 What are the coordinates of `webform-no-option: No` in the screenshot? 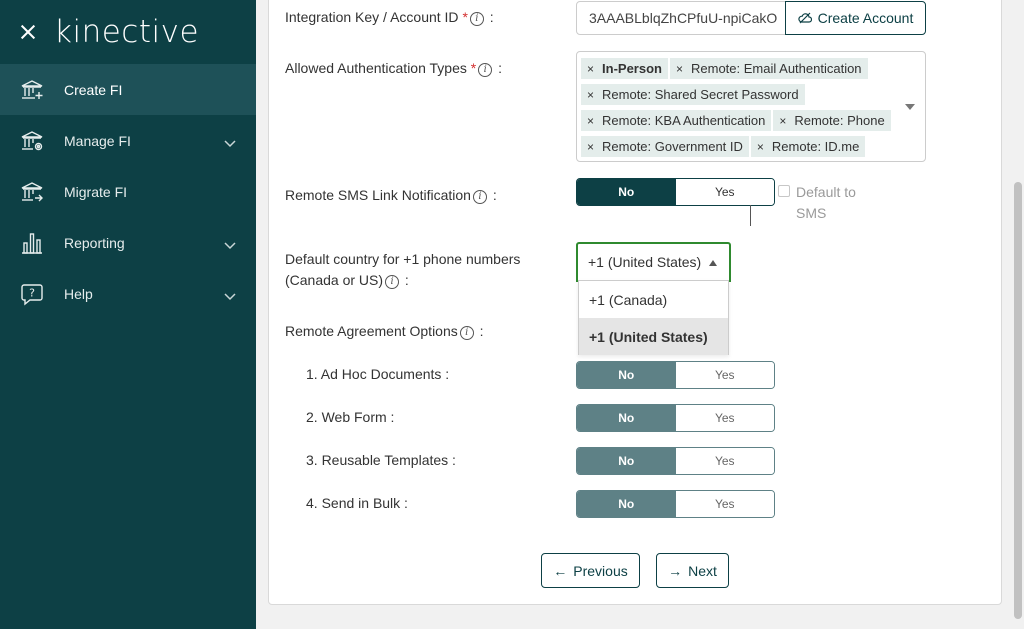 It's located at (626, 418).